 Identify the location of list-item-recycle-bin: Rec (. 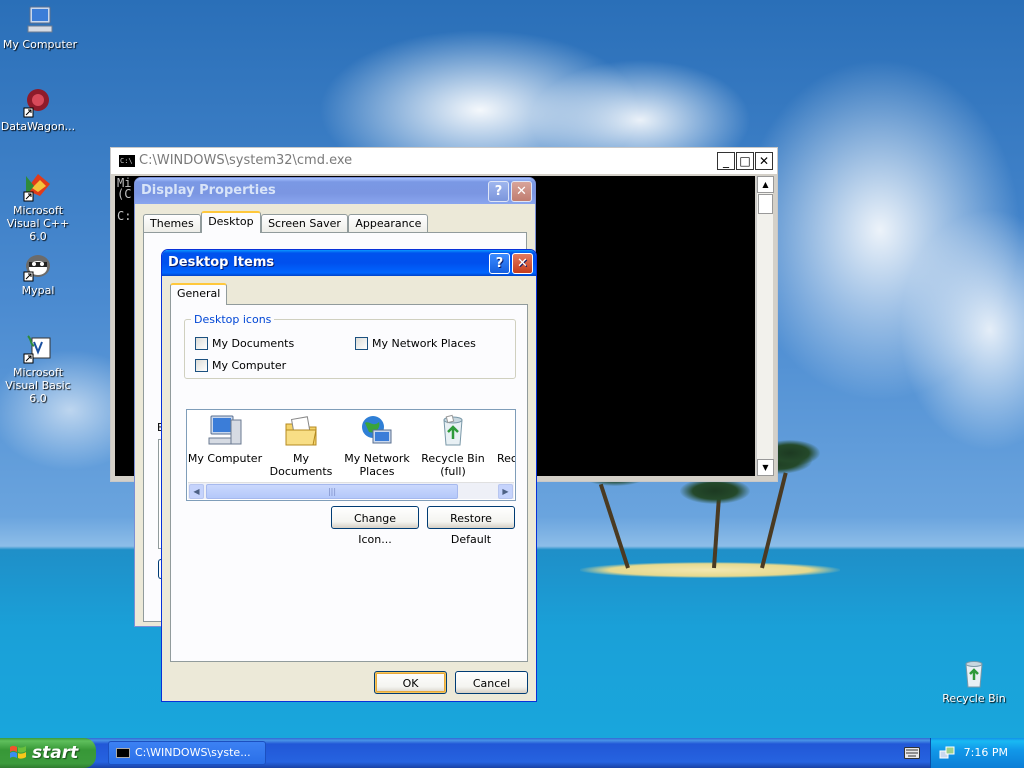
(503, 438).